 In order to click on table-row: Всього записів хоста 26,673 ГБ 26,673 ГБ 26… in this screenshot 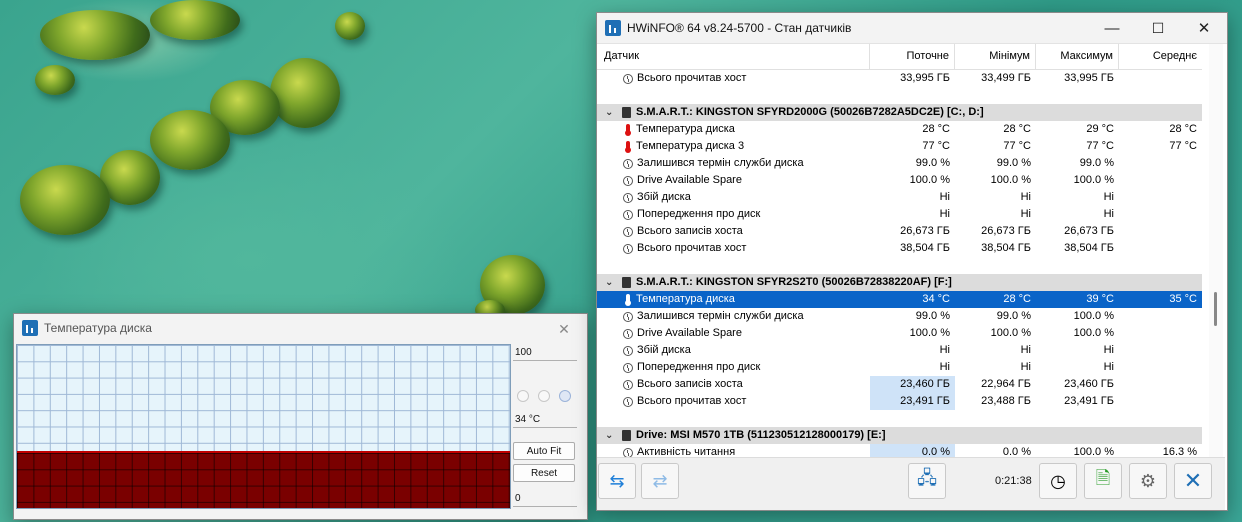, I will do `click(899, 231)`.